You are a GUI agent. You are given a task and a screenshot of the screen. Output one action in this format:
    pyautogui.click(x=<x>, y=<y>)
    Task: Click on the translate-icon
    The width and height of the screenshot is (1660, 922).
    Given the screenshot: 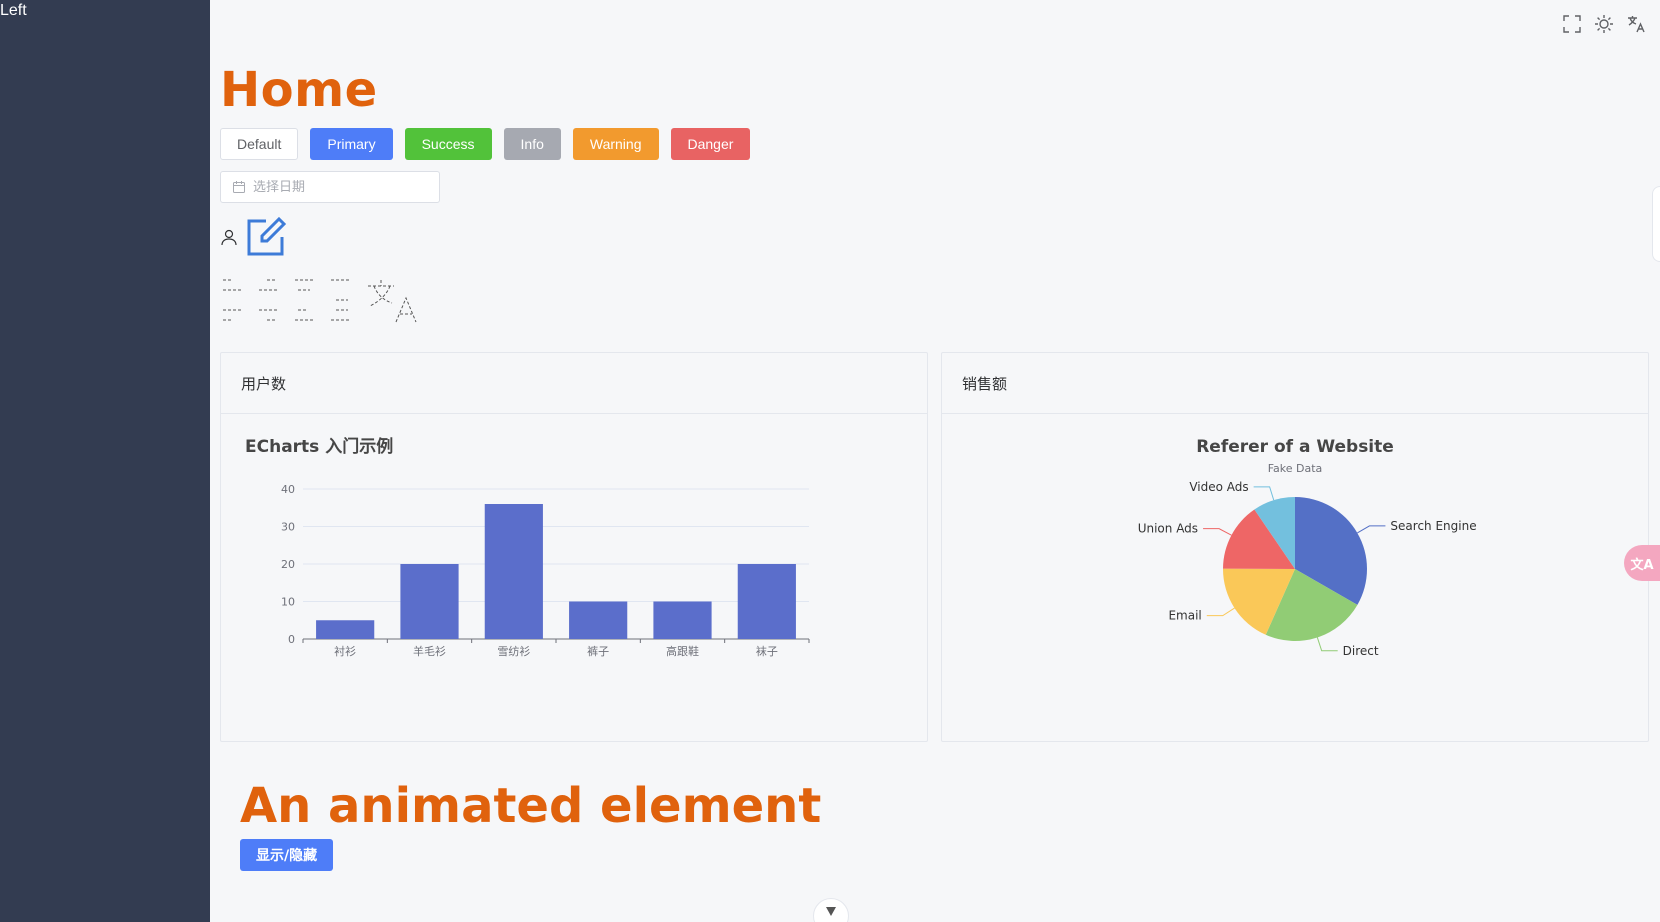 What is the action you would take?
    pyautogui.click(x=1636, y=24)
    